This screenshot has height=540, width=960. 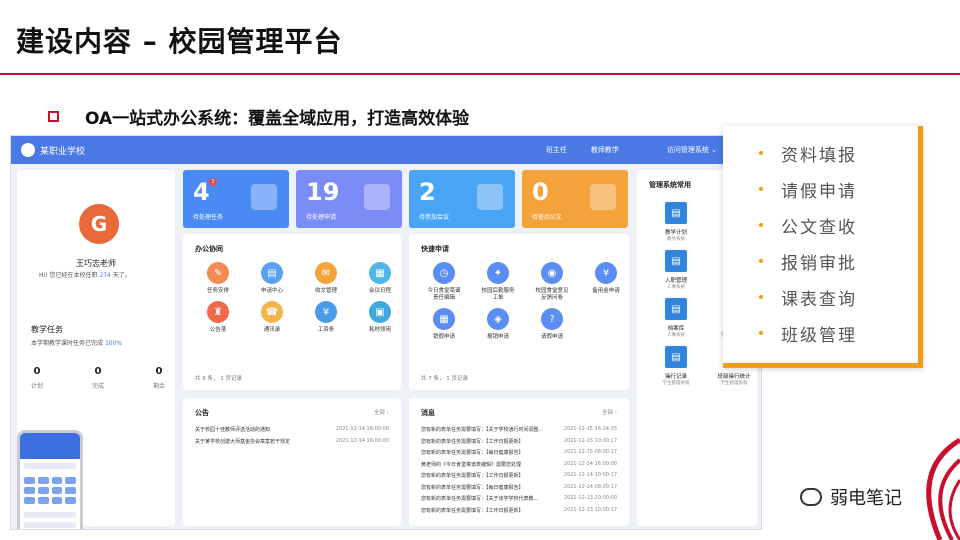 I want to click on notice-more-link: 全部 ›, so click(x=381, y=413).